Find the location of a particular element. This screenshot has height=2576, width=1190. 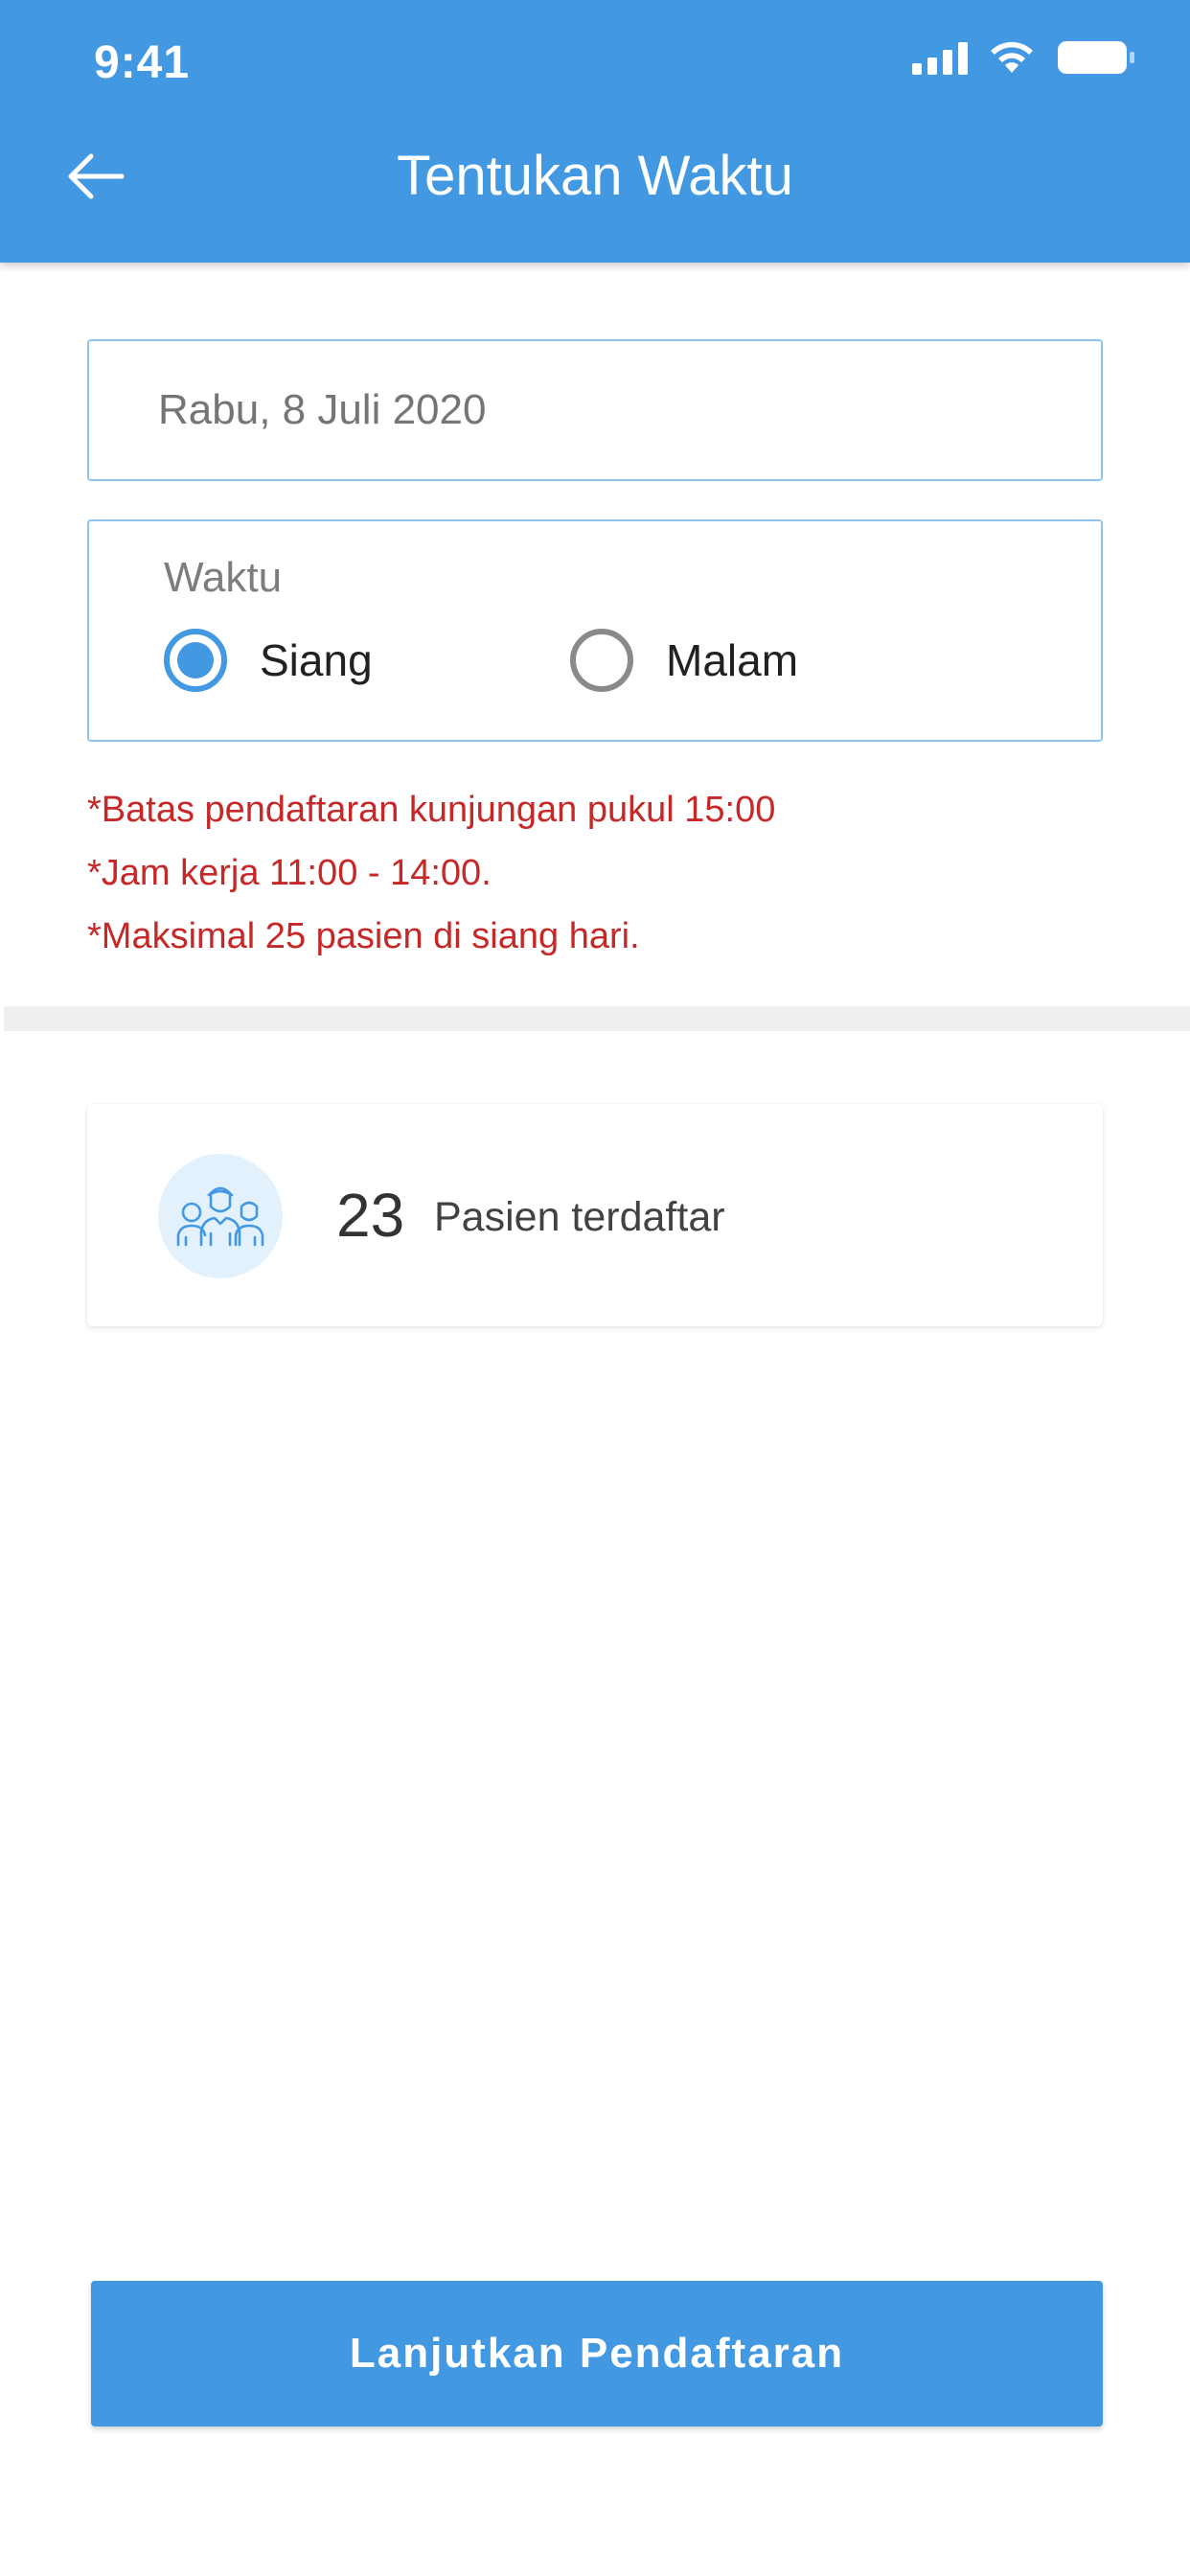

radio-checked-icon is located at coordinates (195, 660).